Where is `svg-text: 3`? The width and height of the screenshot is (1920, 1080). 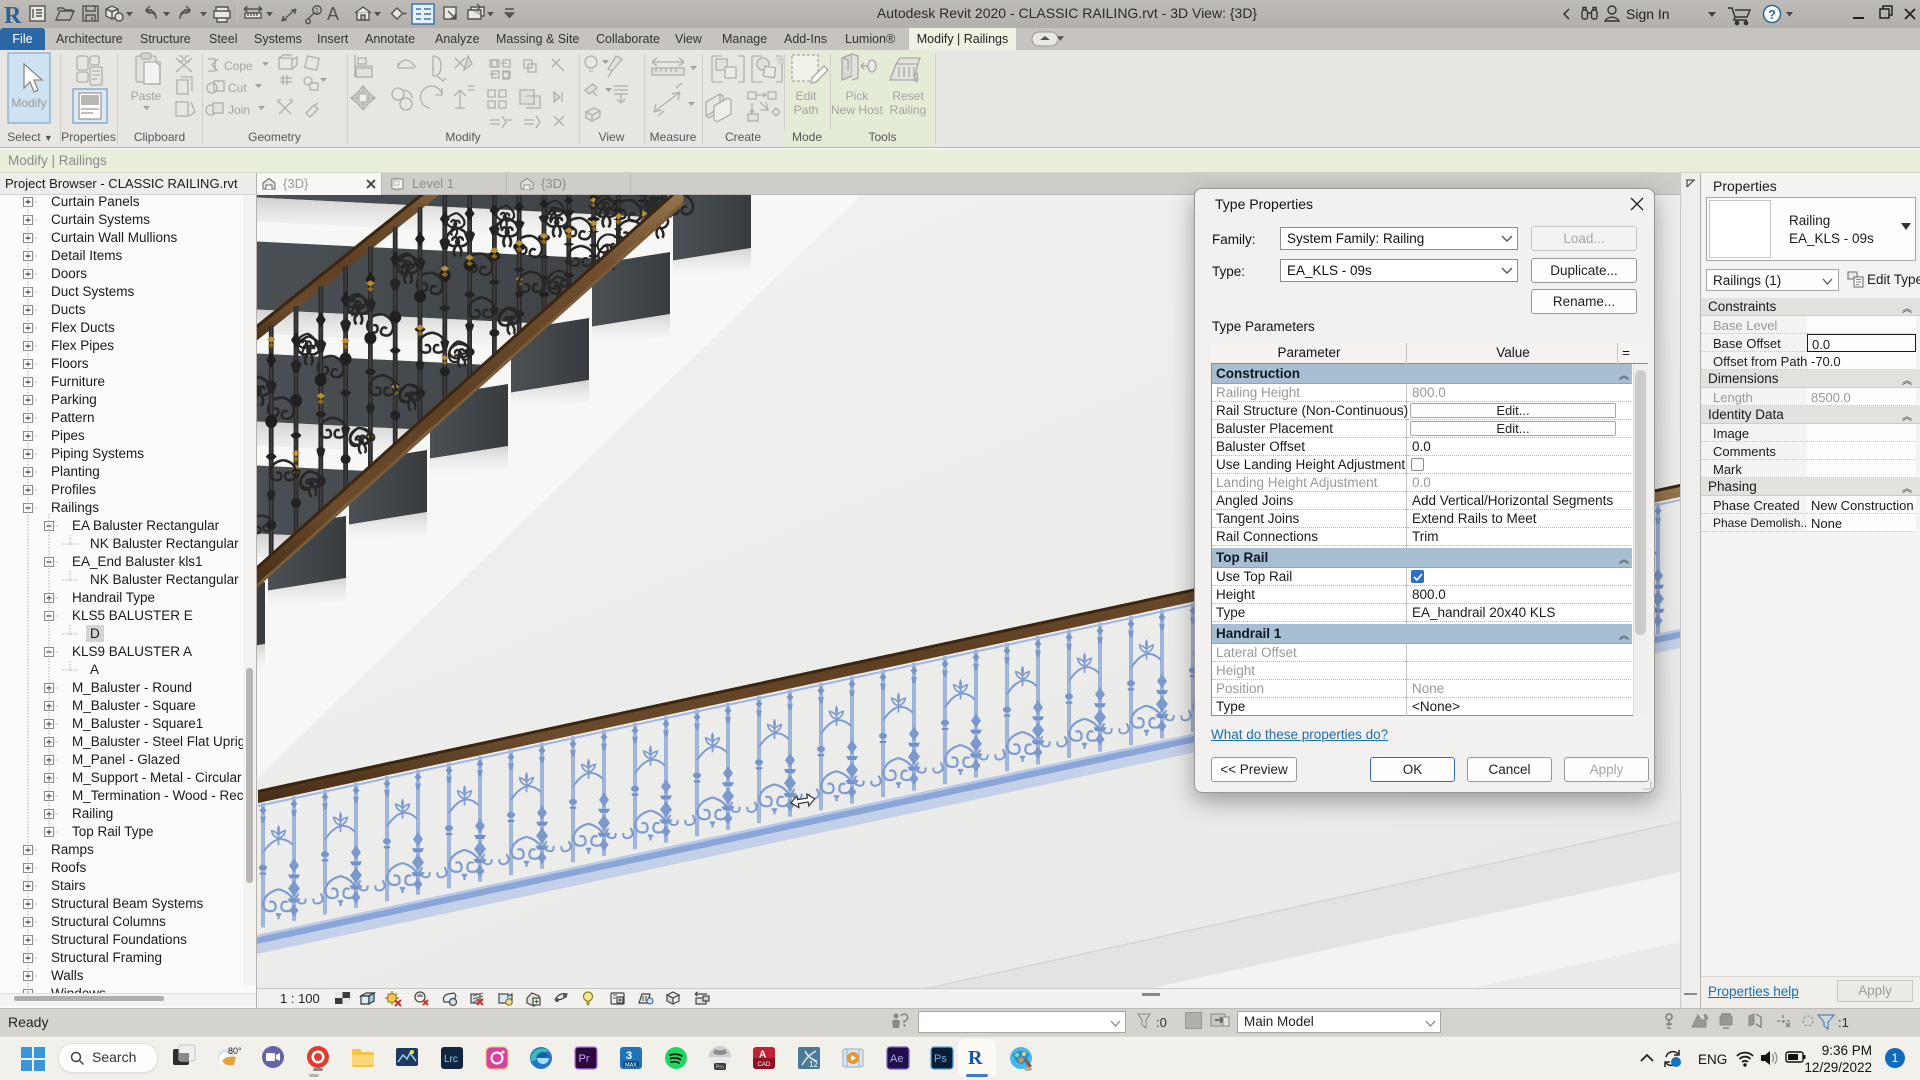
svg-text: 3 is located at coordinates (629, 1056).